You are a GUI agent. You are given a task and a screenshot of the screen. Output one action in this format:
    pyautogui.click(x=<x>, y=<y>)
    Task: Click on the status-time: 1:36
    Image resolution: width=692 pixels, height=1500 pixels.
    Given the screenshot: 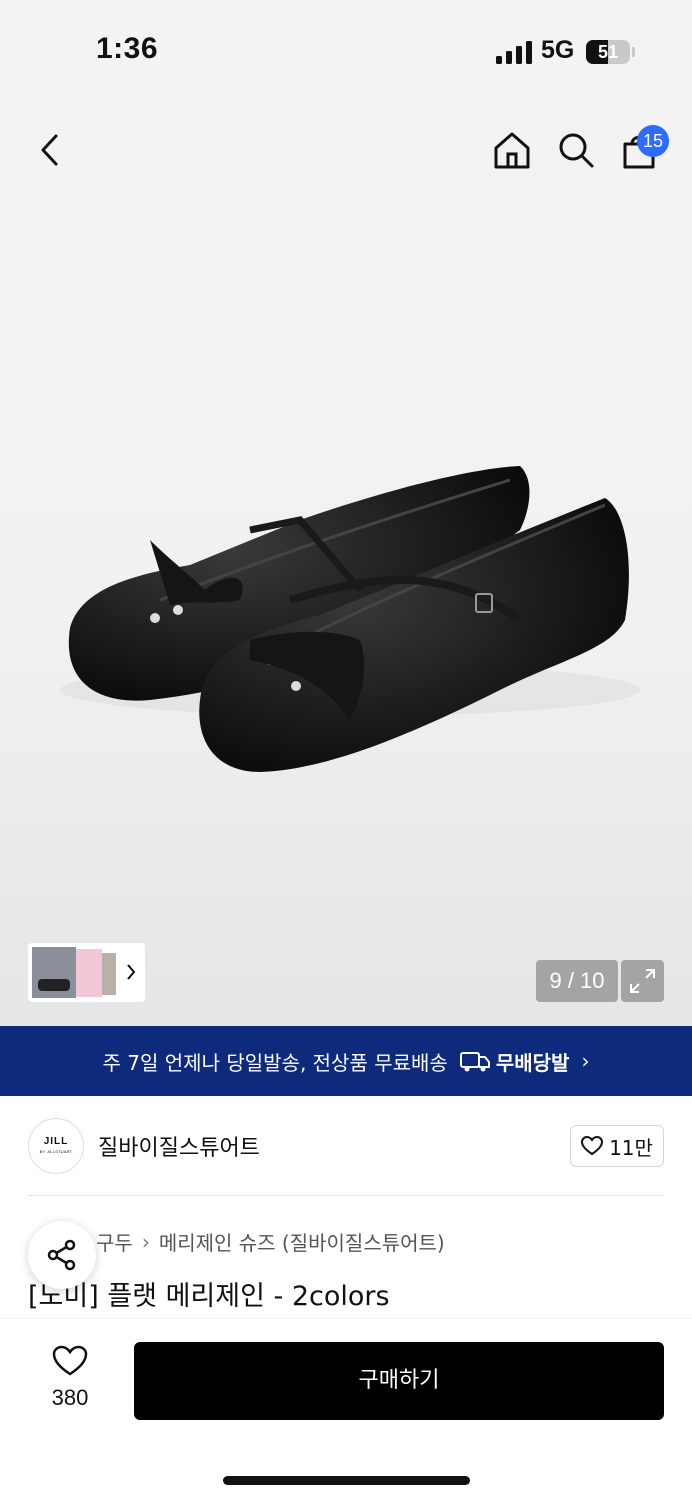 What is the action you would take?
    pyautogui.click(x=127, y=48)
    